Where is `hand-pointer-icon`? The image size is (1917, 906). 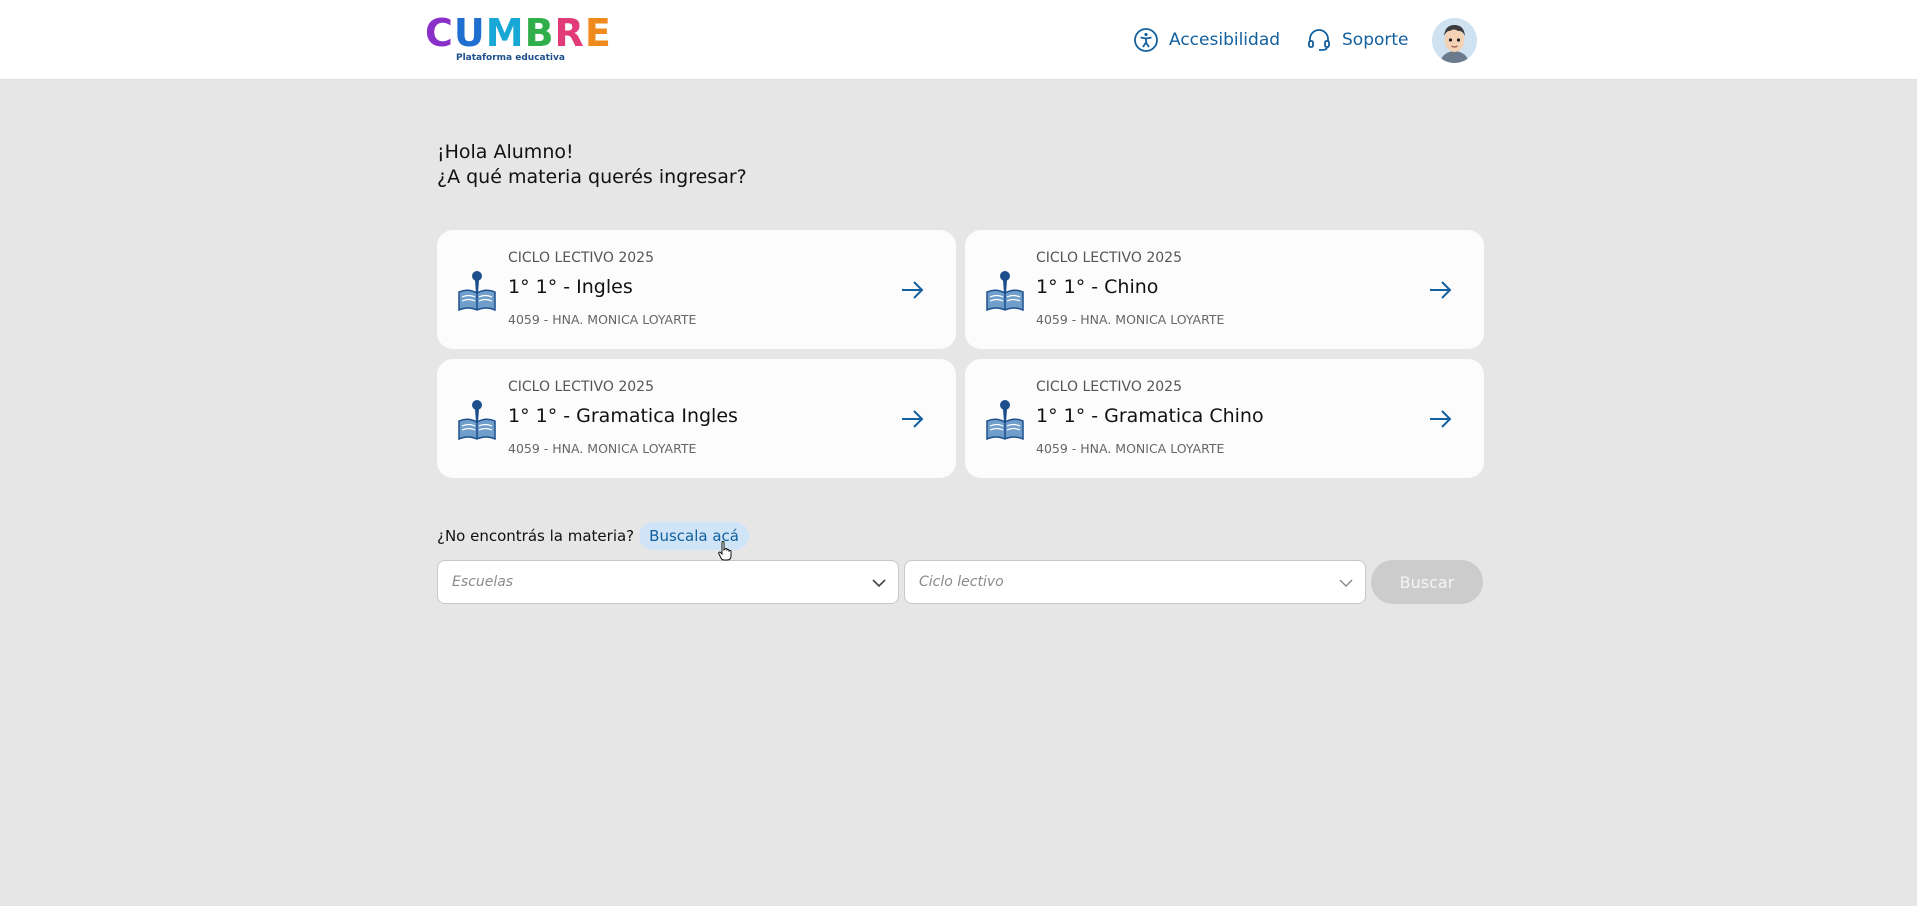
hand-pointer-icon is located at coordinates (725, 551).